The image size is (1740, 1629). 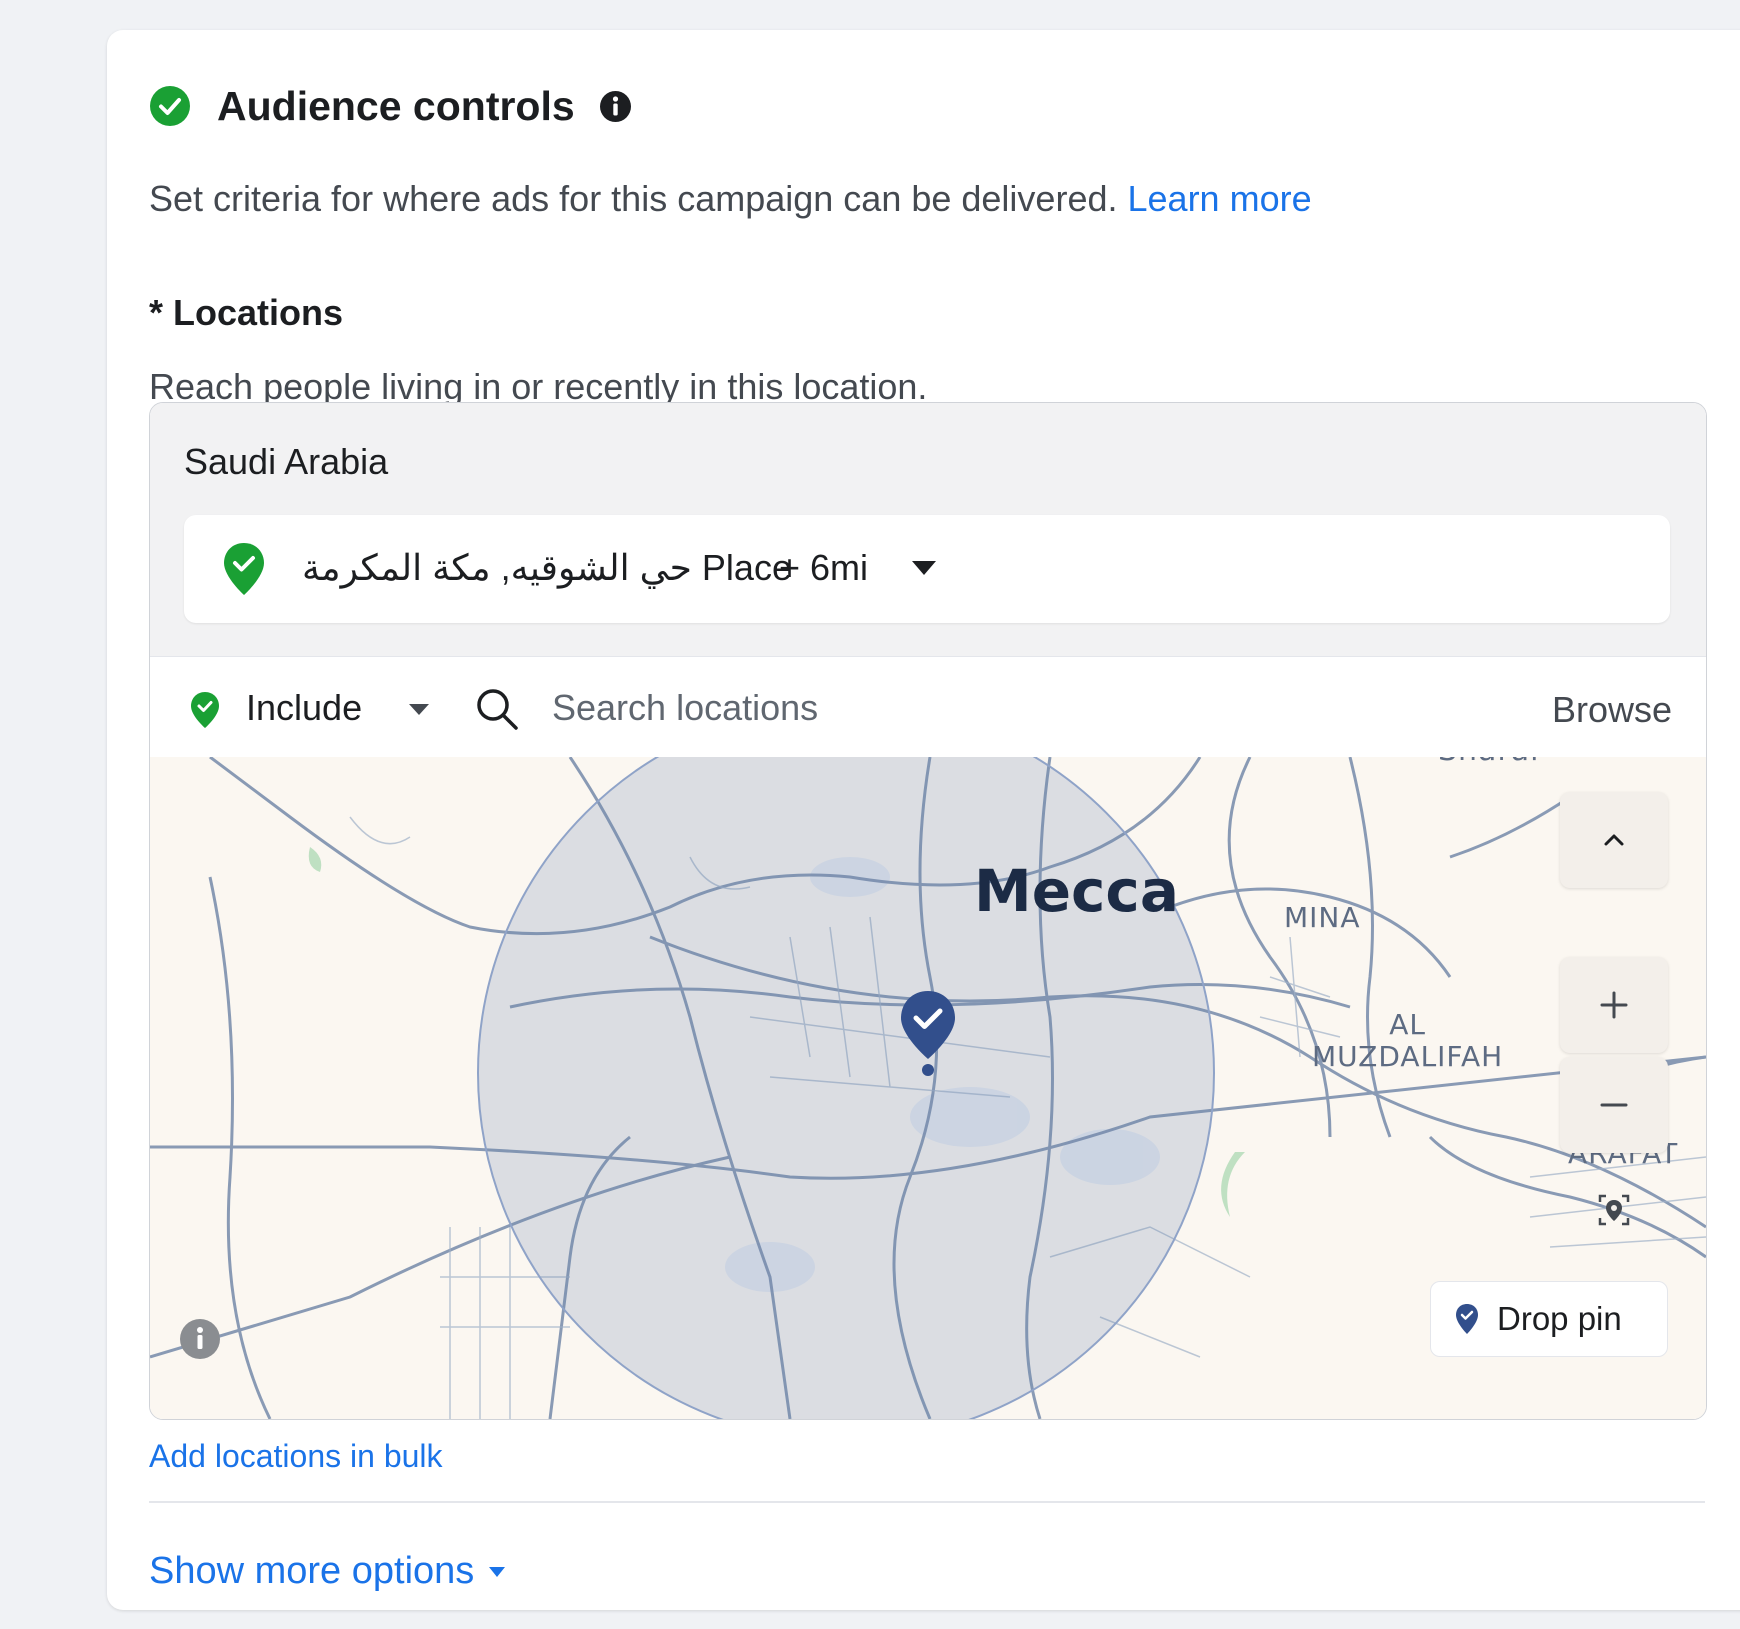 What do you see at coordinates (244, 569) in the screenshot?
I see `location-pin-icon` at bounding box center [244, 569].